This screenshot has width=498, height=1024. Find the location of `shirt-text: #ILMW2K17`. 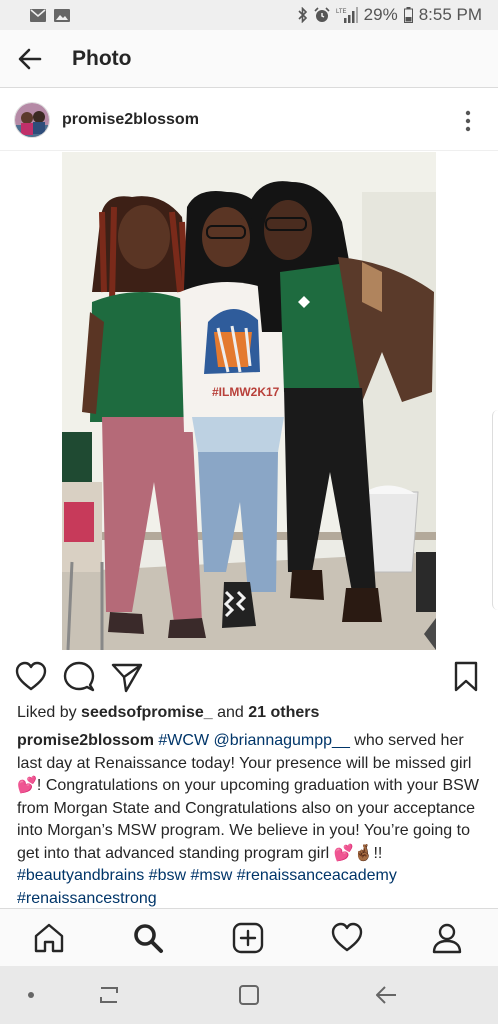

shirt-text: #ILMW2K17 is located at coordinates (246, 392).